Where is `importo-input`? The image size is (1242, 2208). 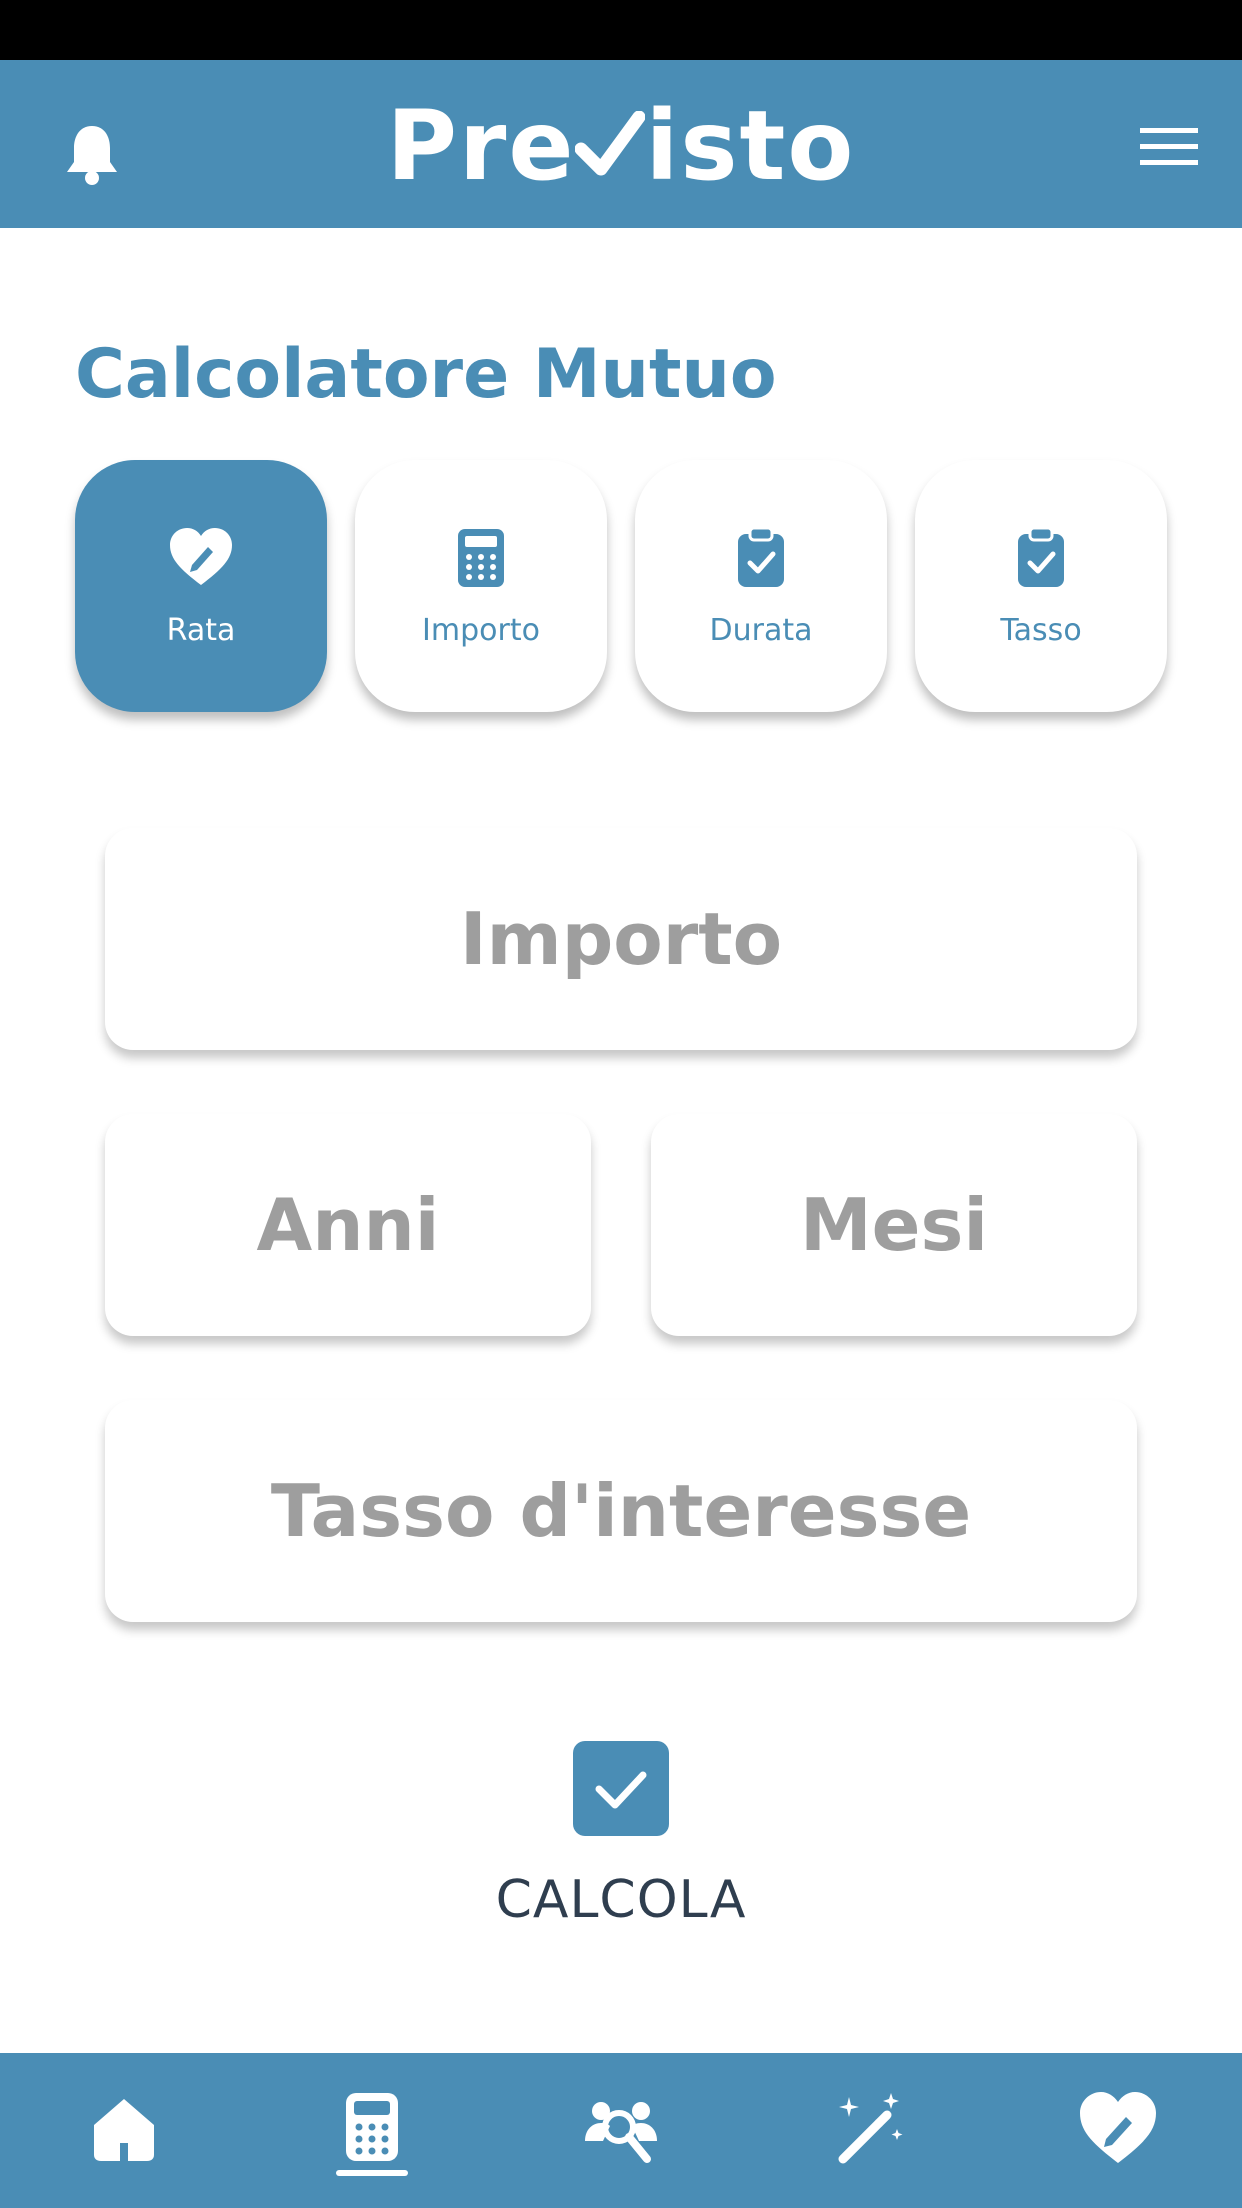
importo-input is located at coordinates (621, 939).